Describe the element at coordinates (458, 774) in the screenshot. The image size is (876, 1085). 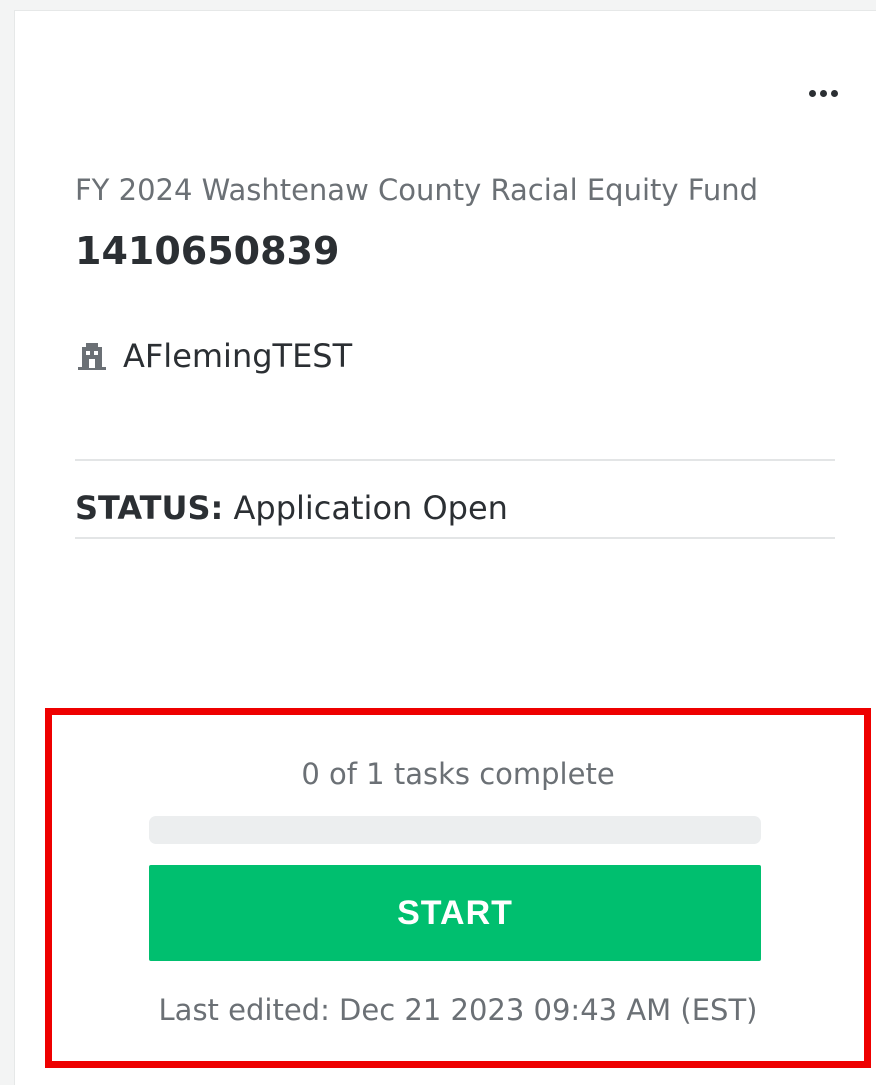
I see `tasks-complete-text: 0 of 1 tasks complete` at that location.